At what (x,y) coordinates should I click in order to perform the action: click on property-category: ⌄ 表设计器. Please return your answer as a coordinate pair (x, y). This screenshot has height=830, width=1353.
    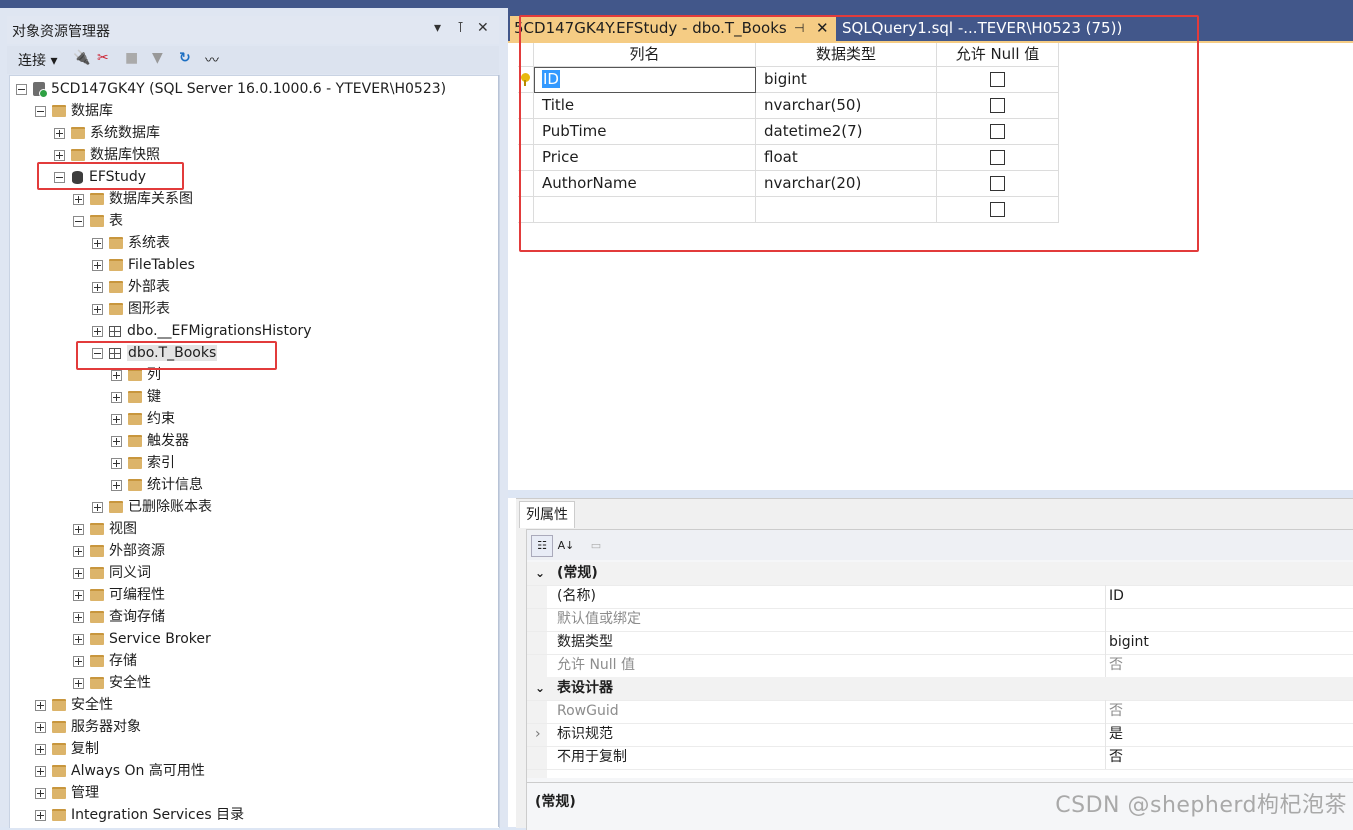
    Looking at the image, I should click on (940, 689).